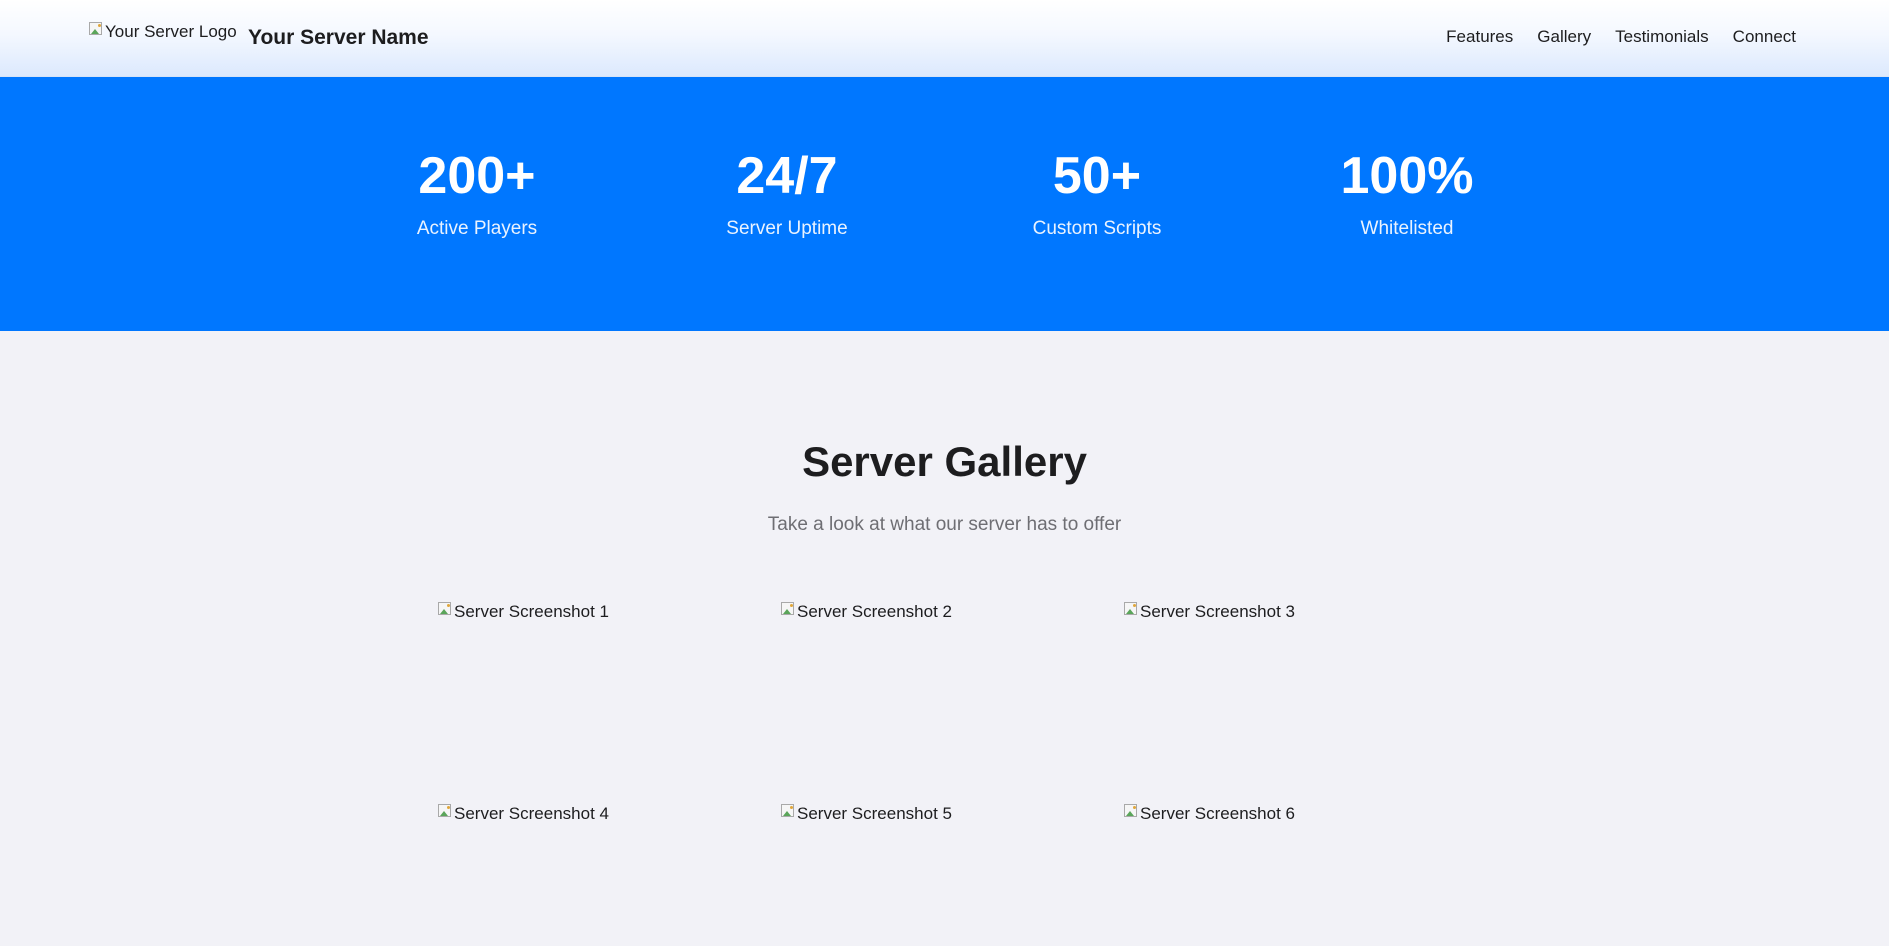  What do you see at coordinates (1097, 228) in the screenshot?
I see `stat-label: Custom Scripts` at bounding box center [1097, 228].